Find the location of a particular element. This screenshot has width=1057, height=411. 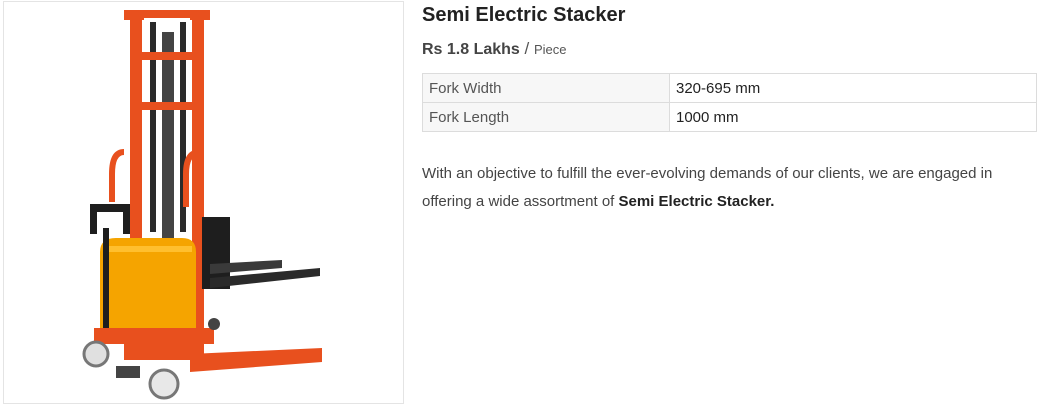

spec-value: 1000 mm is located at coordinates (853, 117).